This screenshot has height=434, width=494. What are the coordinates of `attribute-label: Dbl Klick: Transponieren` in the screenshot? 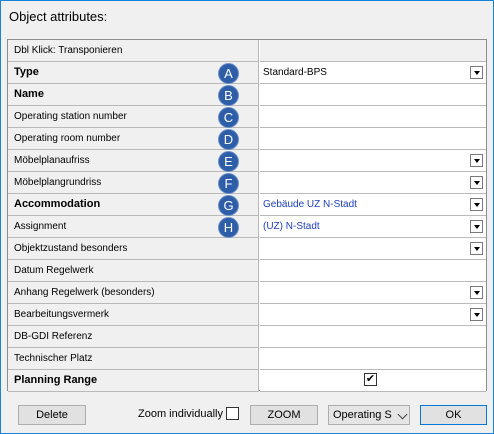 It's located at (133, 51).